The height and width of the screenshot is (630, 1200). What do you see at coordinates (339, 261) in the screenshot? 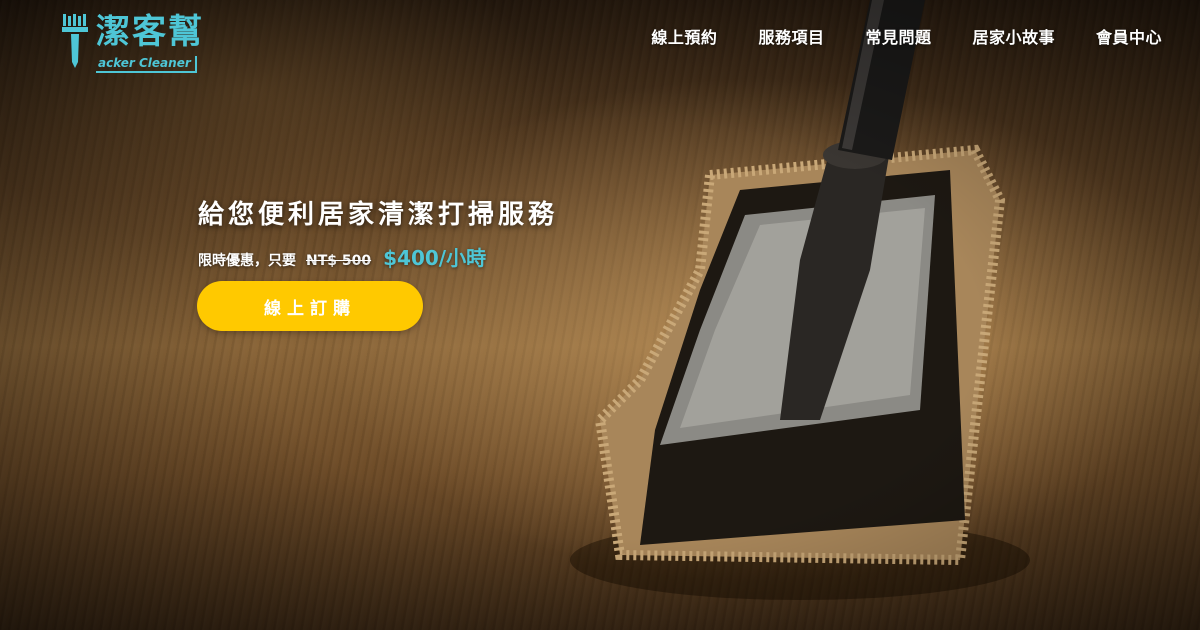
I see `old-price: NT$ 500` at bounding box center [339, 261].